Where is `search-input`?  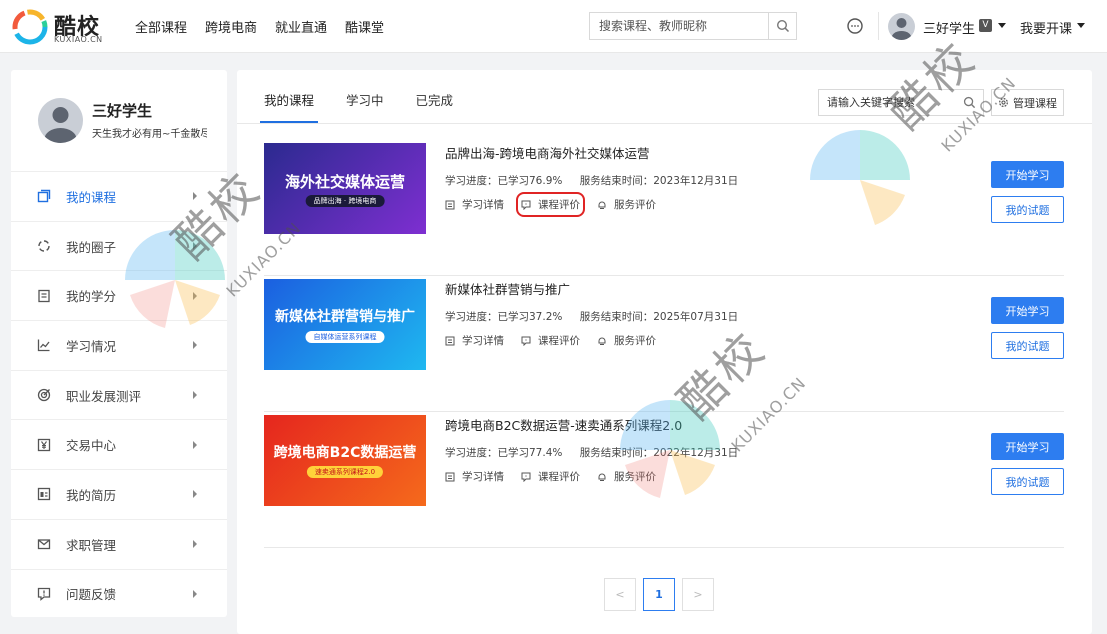
search-input is located at coordinates (679, 26).